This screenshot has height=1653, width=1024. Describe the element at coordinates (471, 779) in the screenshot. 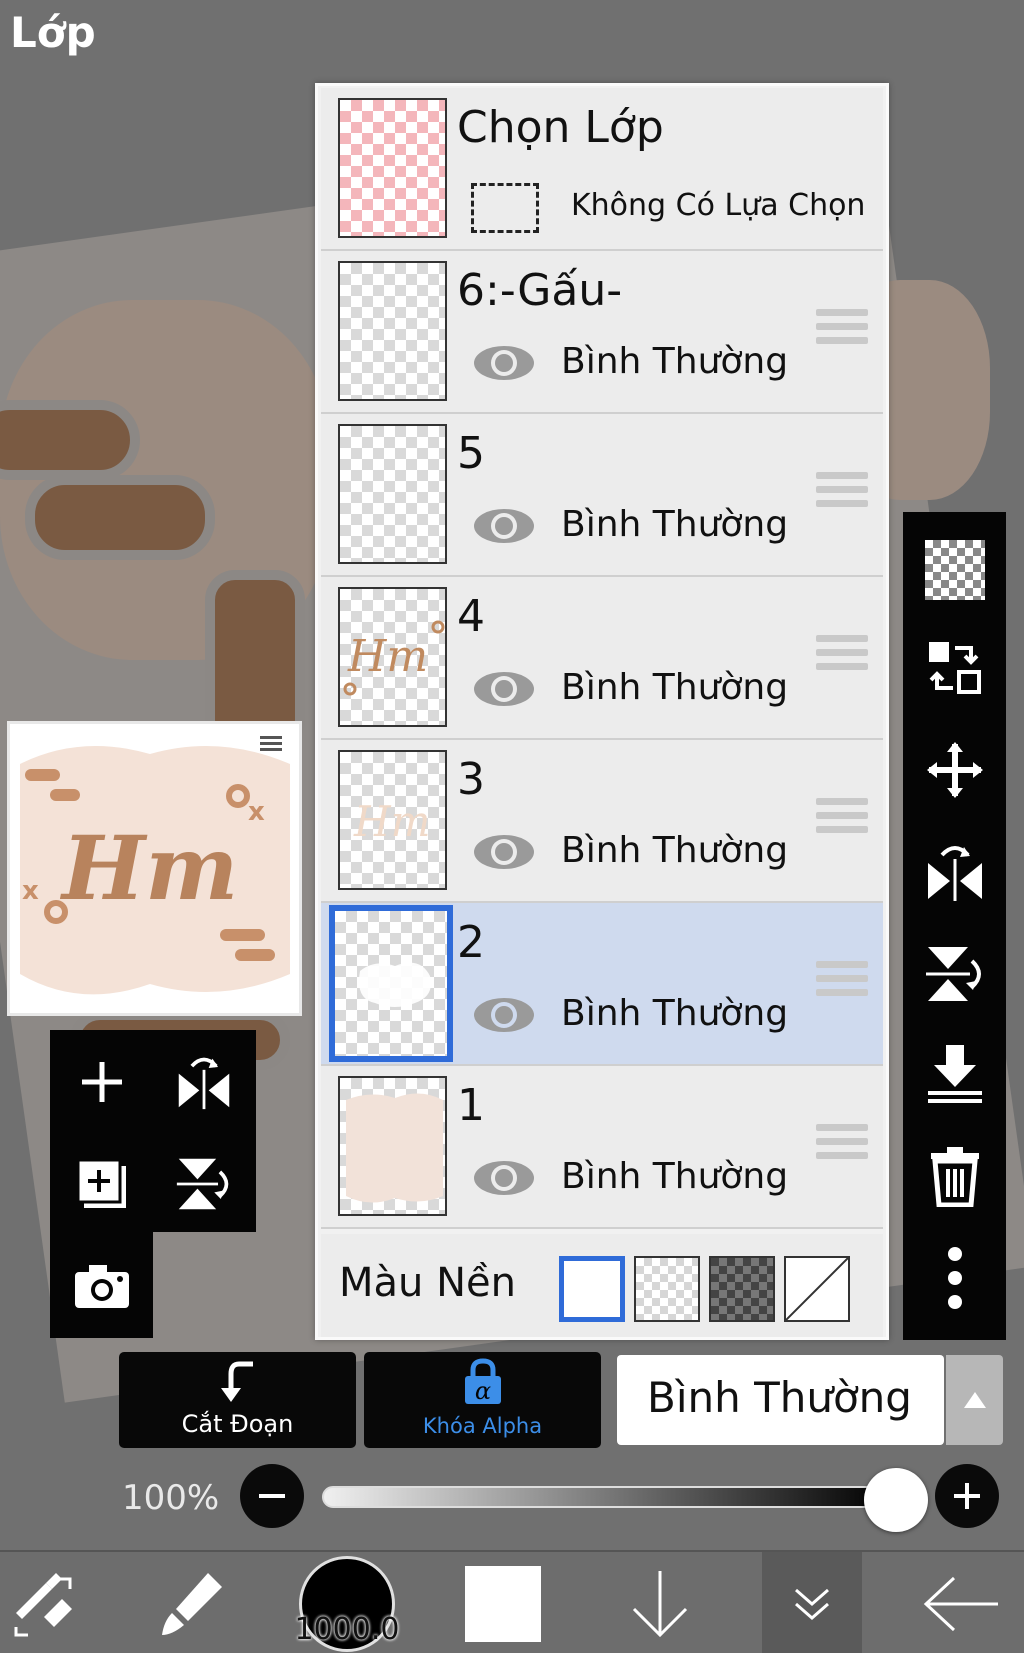

I see `layer-name: 3` at that location.